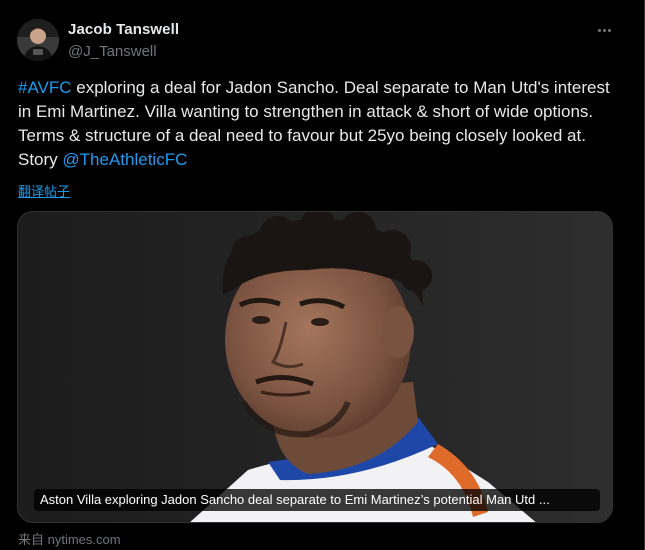  What do you see at coordinates (45, 87) in the screenshot?
I see `hashtag-link: #AVFC` at bounding box center [45, 87].